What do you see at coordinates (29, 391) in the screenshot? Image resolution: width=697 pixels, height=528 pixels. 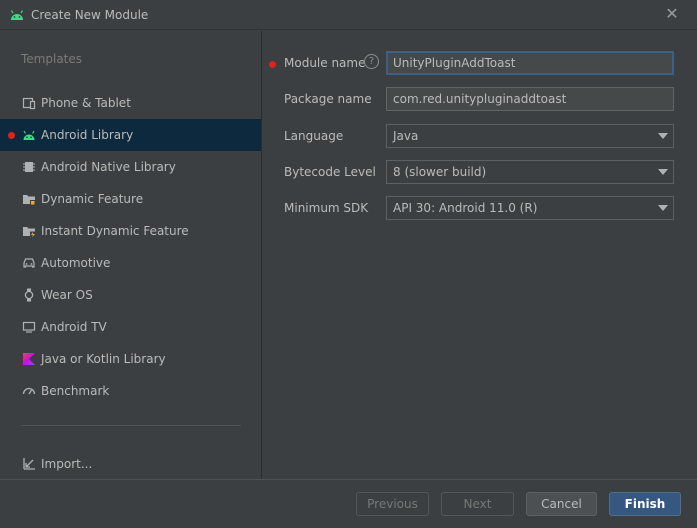 I see `gauge-icon` at bounding box center [29, 391].